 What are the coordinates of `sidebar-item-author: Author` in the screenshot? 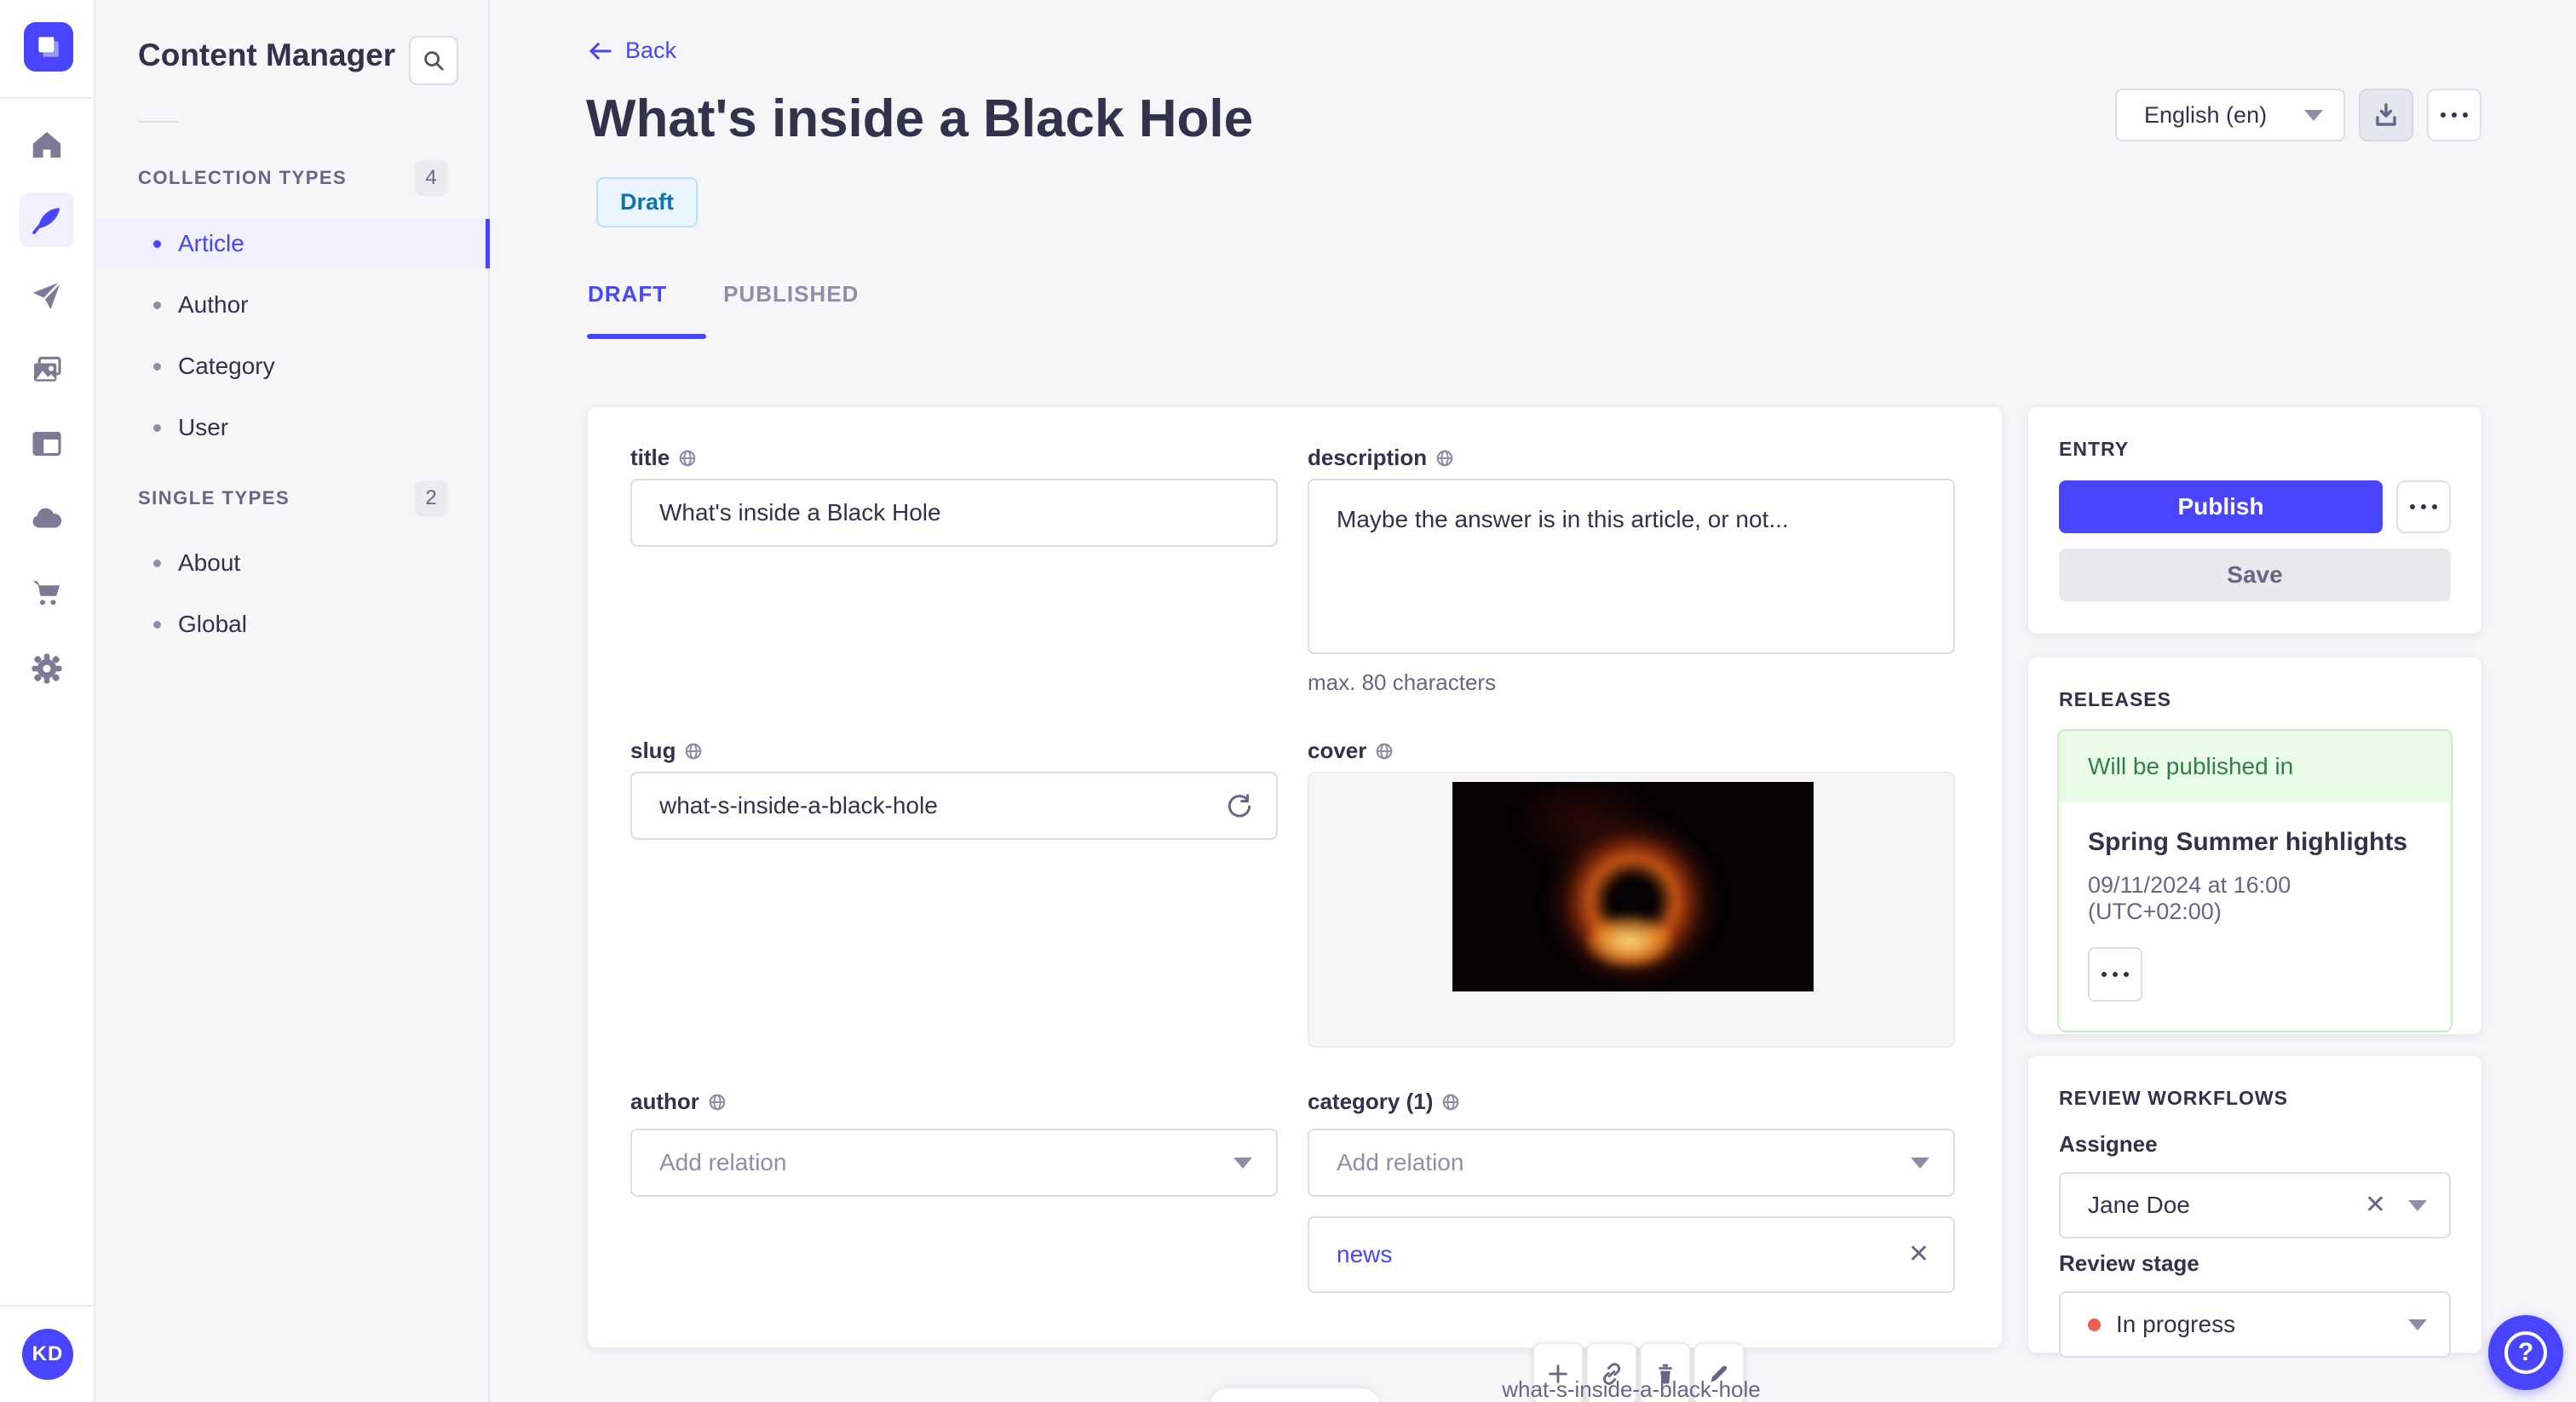 It's located at (292, 305).